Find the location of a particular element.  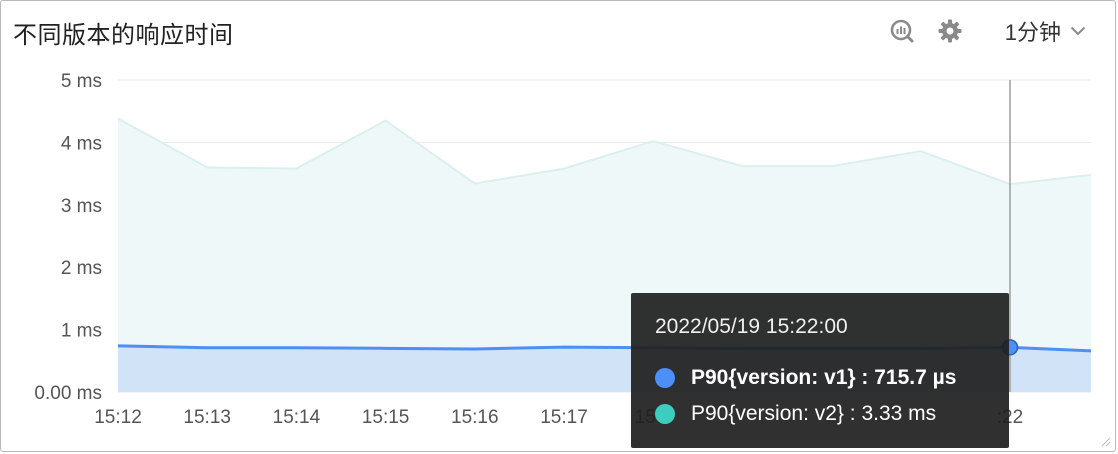

x-tick-label: 15:16 is located at coordinates (475, 417).